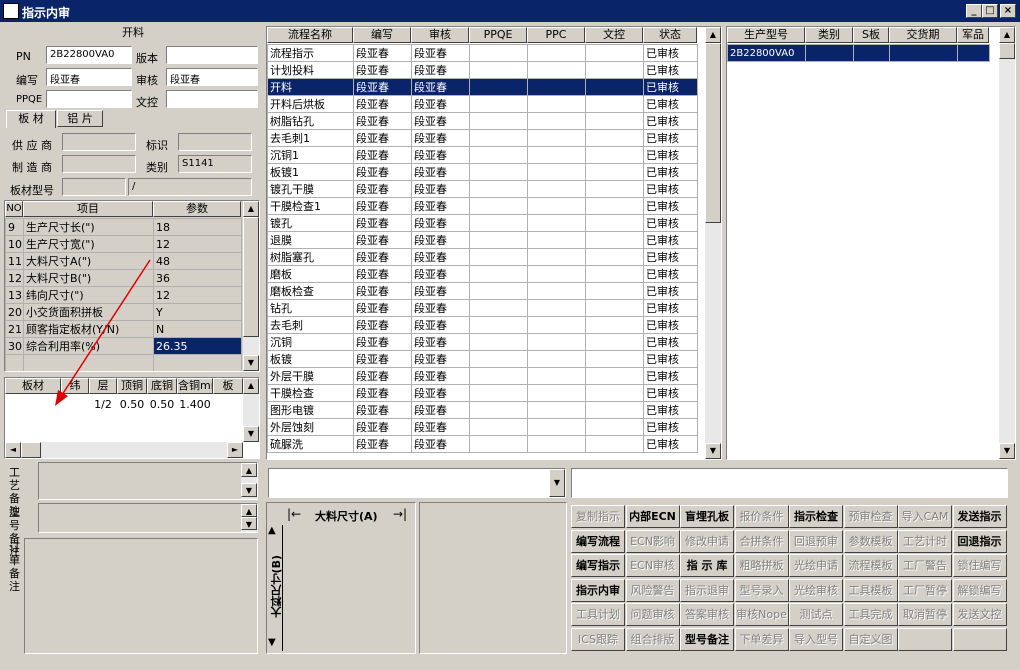 Image resolution: width=1020 pixels, height=670 pixels. I want to click on flow-row: 钻孔 段亚春 段亚春 已审核, so click(482, 308).